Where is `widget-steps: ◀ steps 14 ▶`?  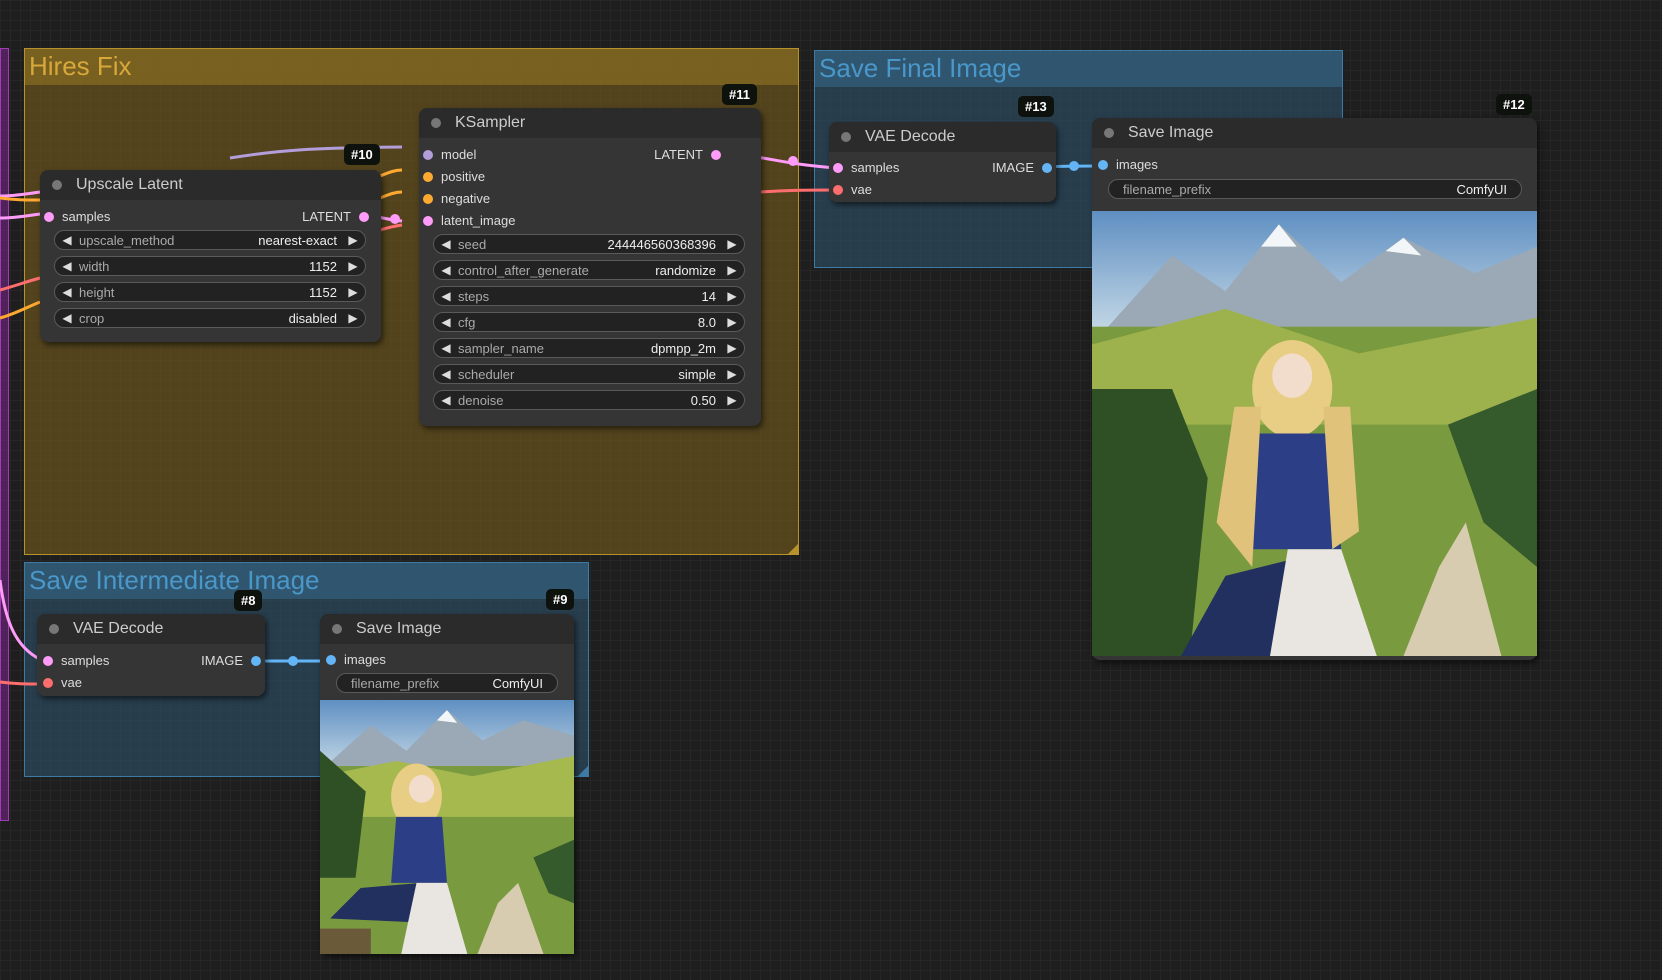
widget-steps: ◀ steps 14 ▶ is located at coordinates (589, 296).